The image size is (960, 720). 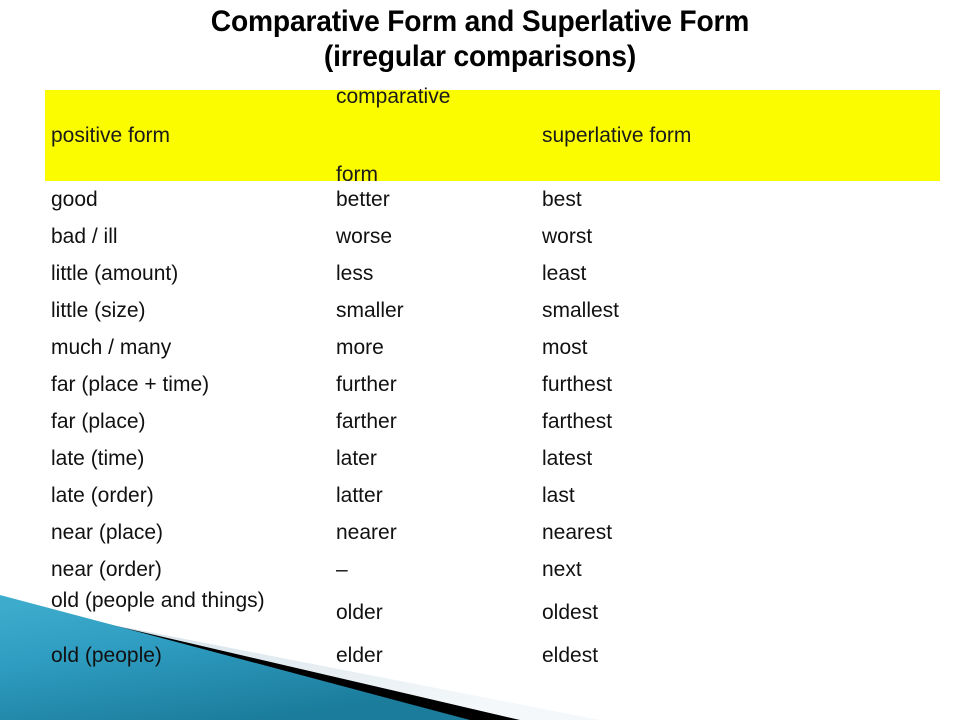 What do you see at coordinates (480, 56) in the screenshot?
I see `title-line-2: (irregular comparisons)` at bounding box center [480, 56].